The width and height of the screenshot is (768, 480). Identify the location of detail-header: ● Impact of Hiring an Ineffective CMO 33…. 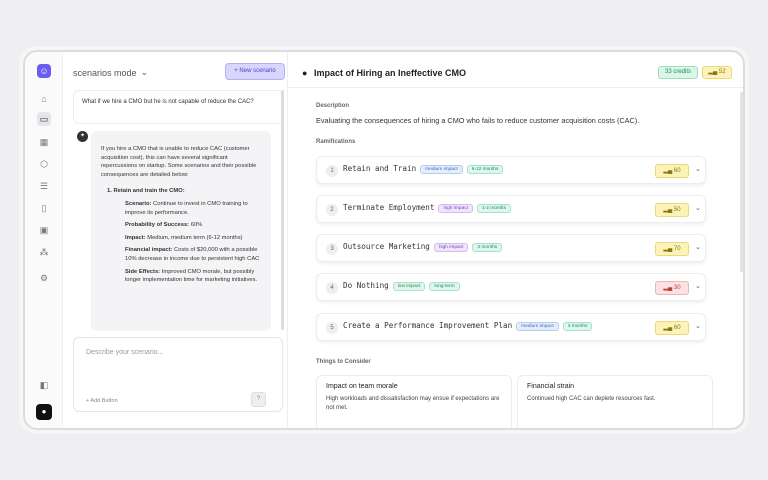
(515, 70).